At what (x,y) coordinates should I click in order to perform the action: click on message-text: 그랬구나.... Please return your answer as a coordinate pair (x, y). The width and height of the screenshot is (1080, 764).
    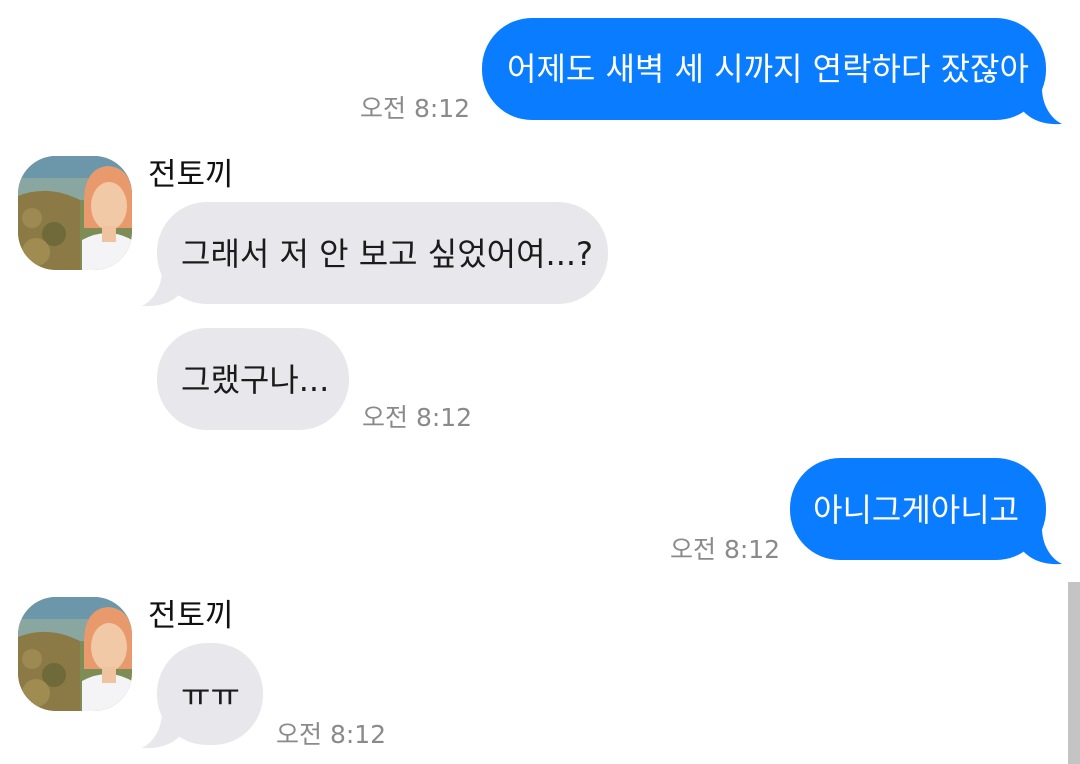
    Looking at the image, I should click on (255, 380).